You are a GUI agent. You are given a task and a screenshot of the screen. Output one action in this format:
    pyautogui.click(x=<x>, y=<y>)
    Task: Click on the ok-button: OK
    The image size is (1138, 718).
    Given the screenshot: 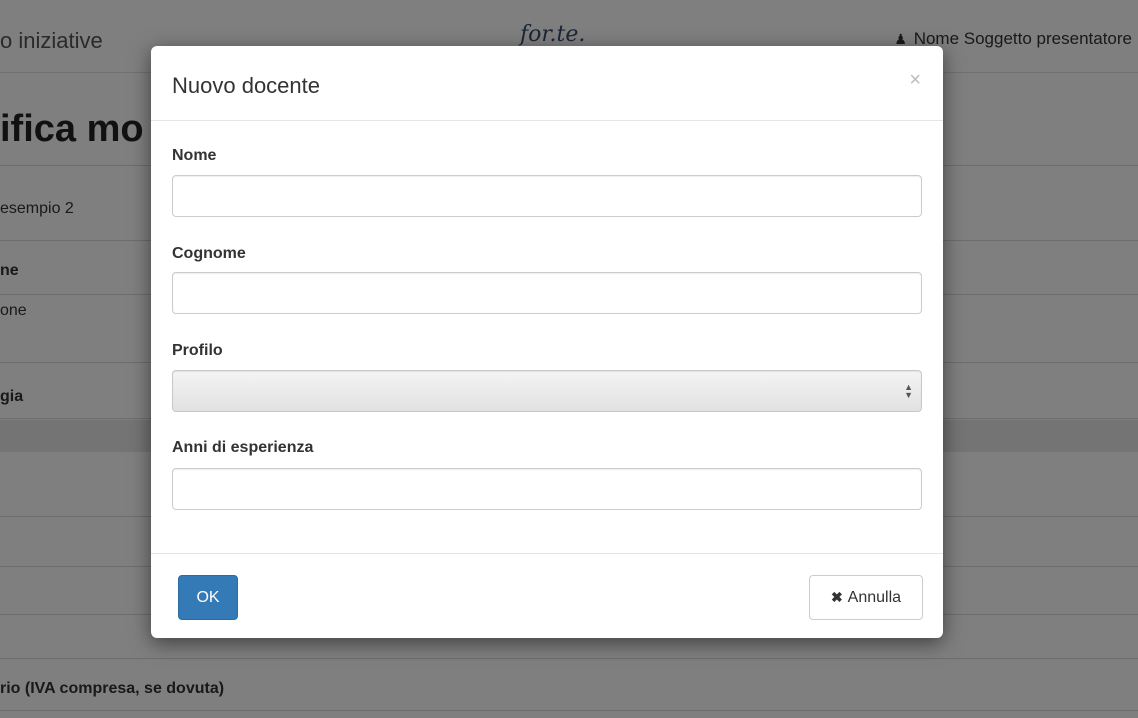 What is the action you would take?
    pyautogui.click(x=208, y=597)
    